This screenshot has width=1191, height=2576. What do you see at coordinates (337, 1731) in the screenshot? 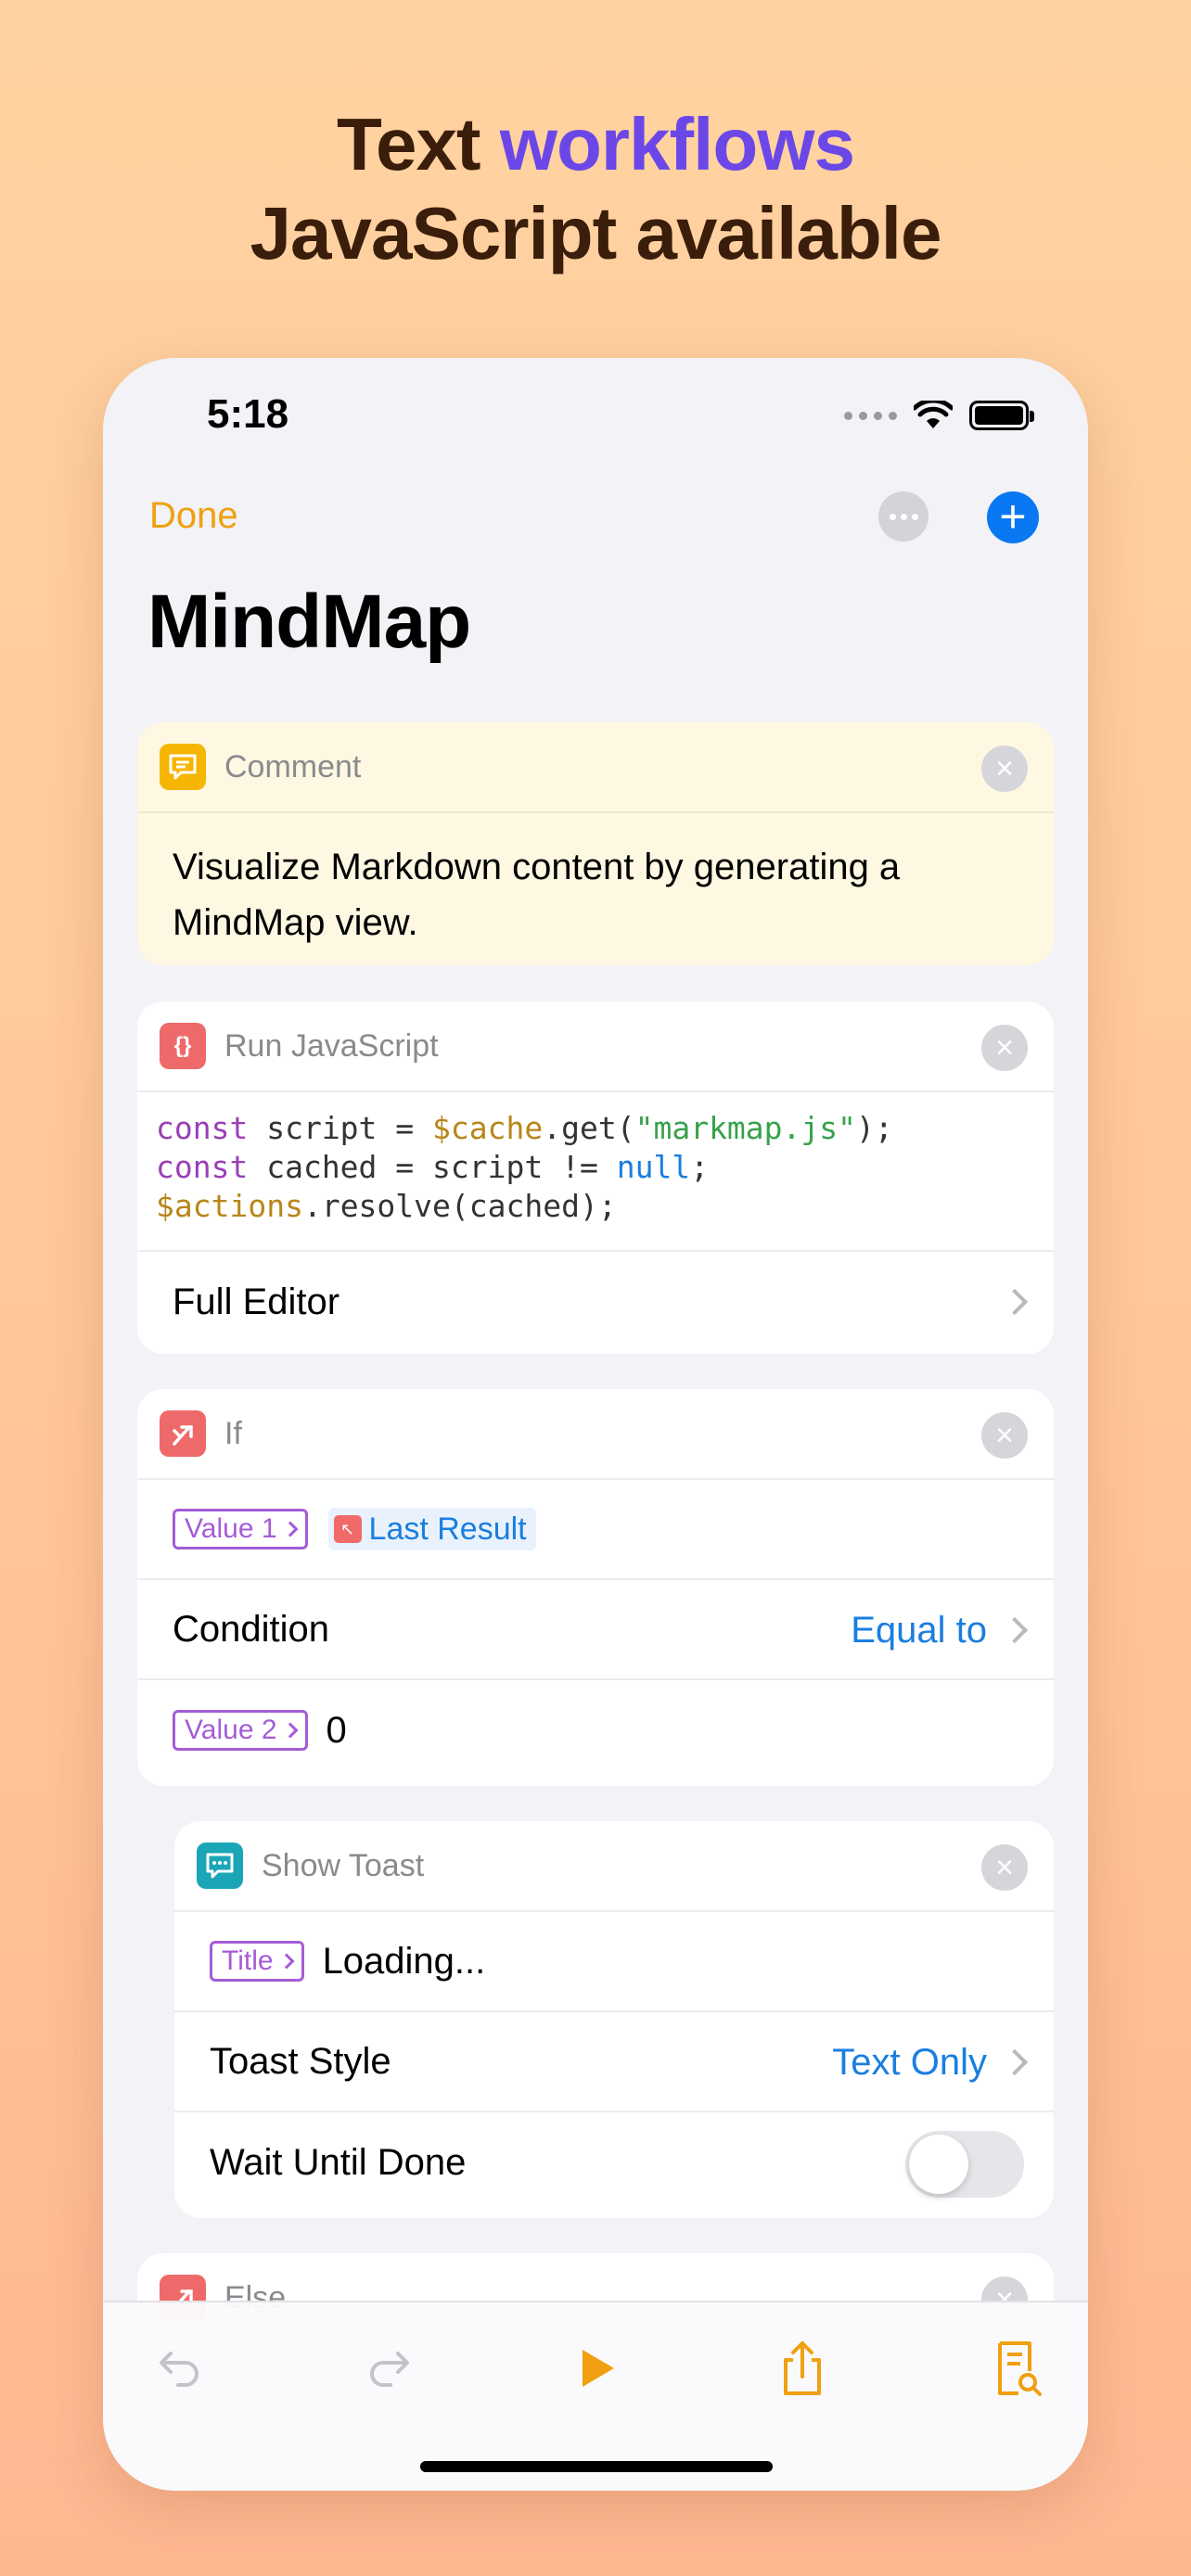
I see `value-2-input: 0` at bounding box center [337, 1731].